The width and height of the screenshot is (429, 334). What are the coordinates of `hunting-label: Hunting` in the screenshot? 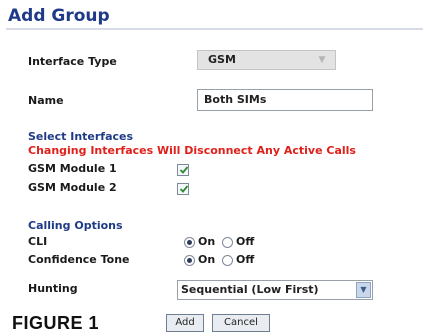 It's located at (53, 288).